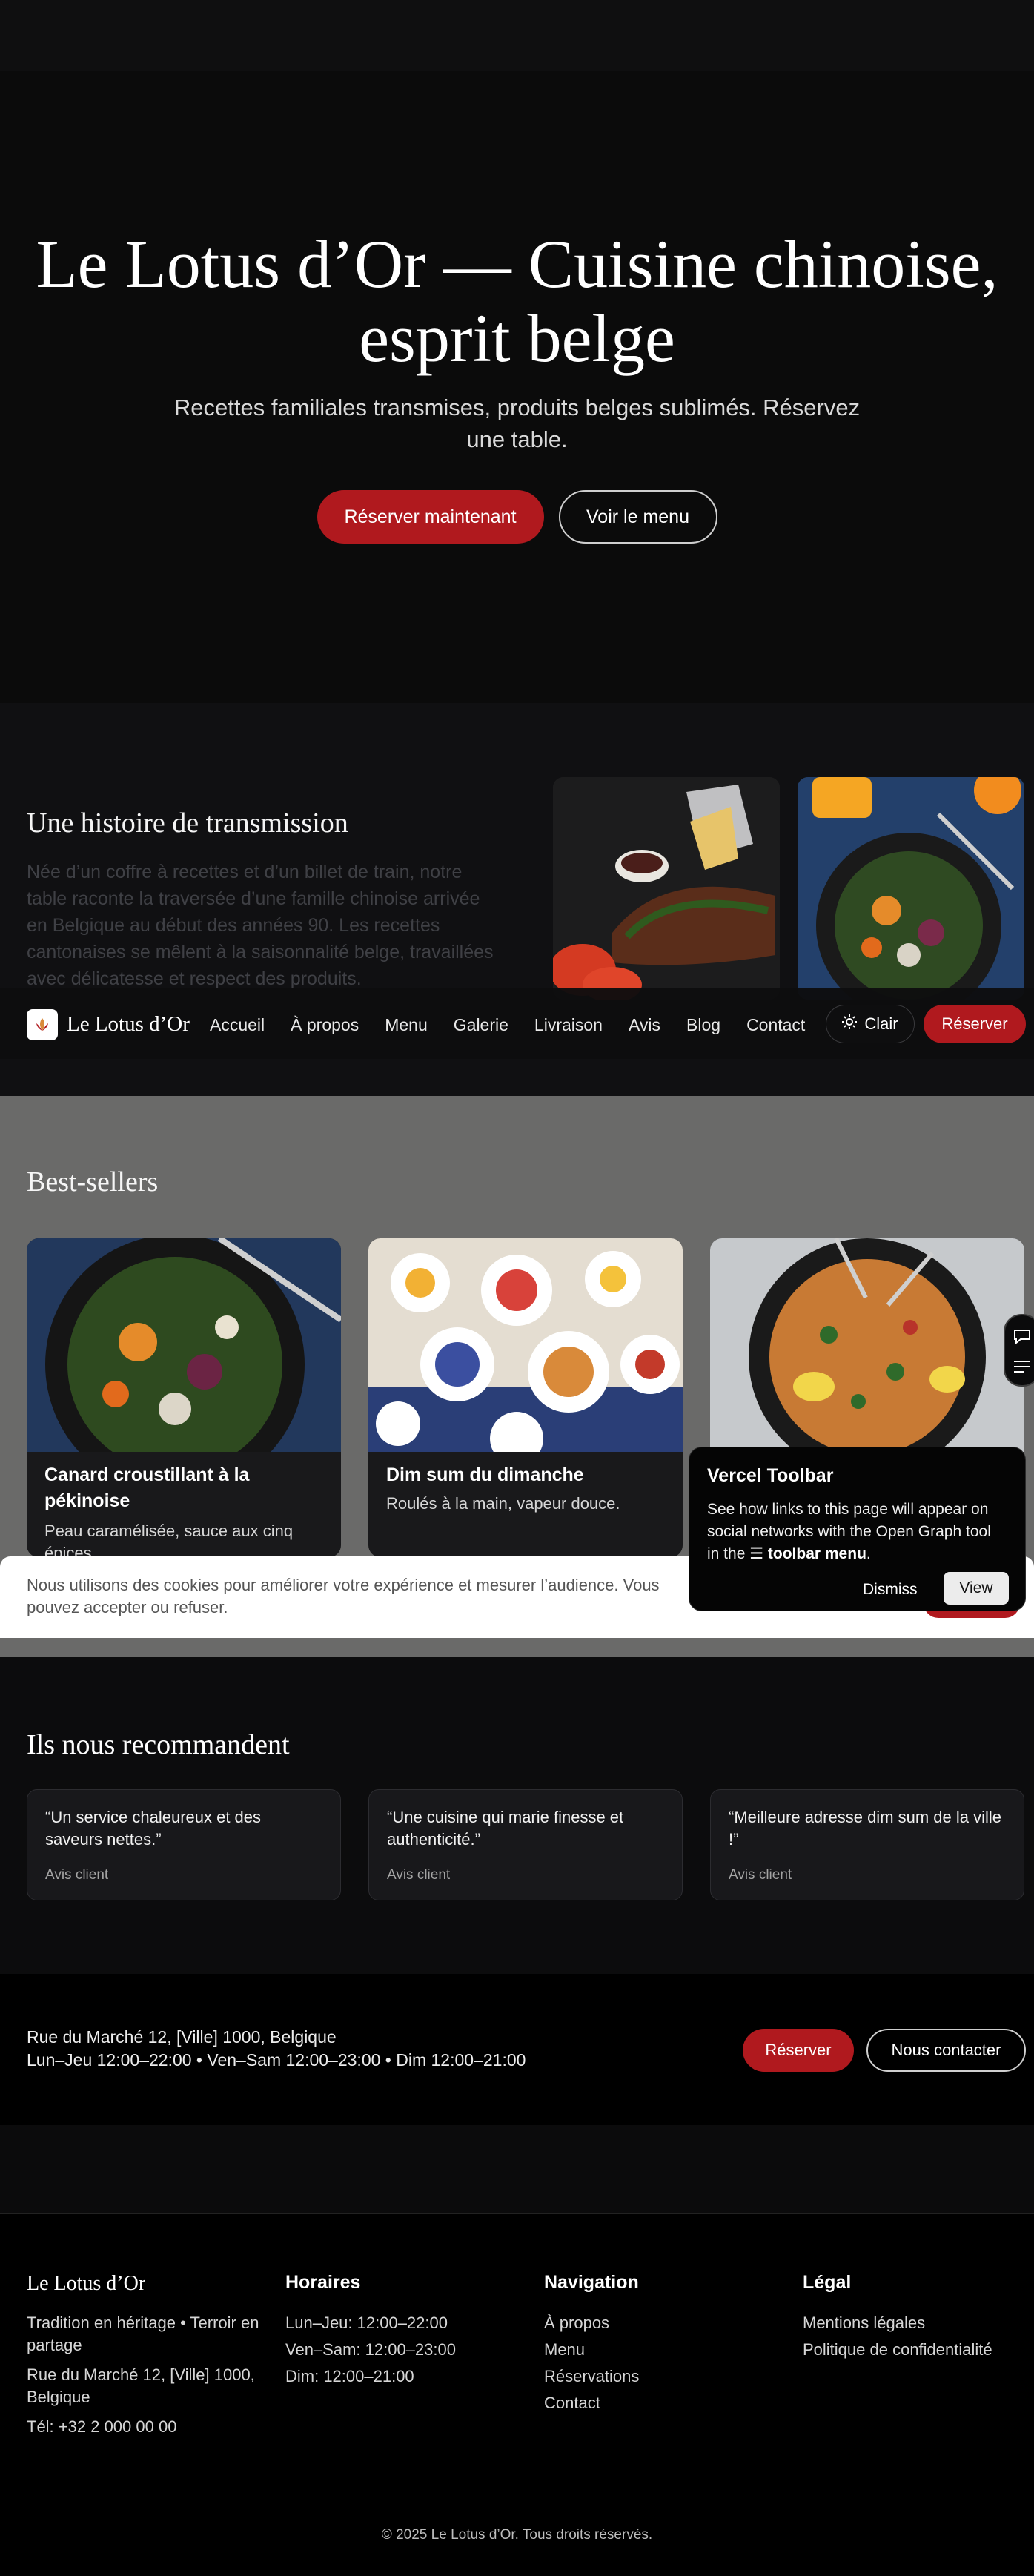 The height and width of the screenshot is (2576, 1034). I want to click on nav-link-galerie: Galerie, so click(481, 1025).